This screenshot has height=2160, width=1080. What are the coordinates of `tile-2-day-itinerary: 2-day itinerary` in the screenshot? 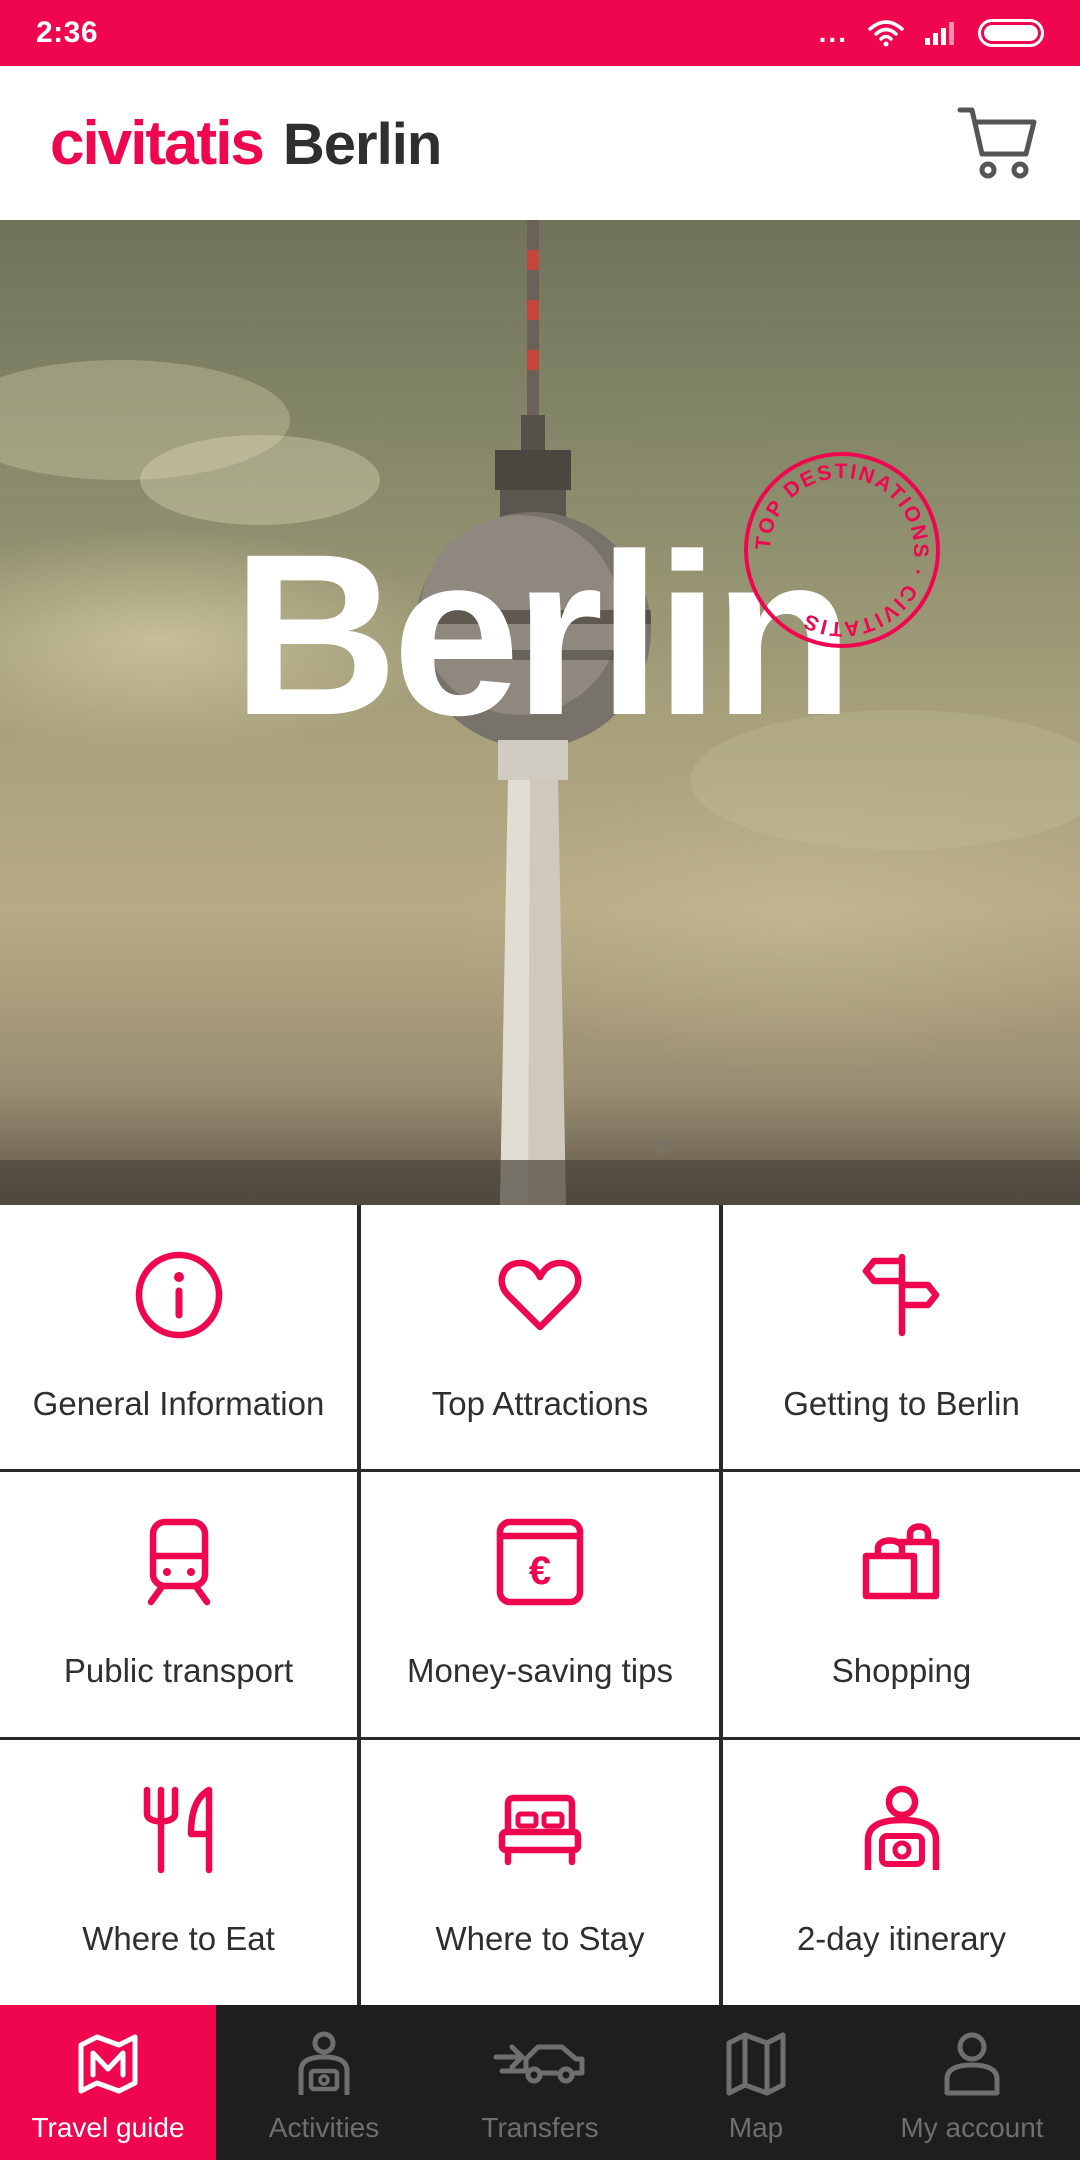 It's located at (901, 1872).